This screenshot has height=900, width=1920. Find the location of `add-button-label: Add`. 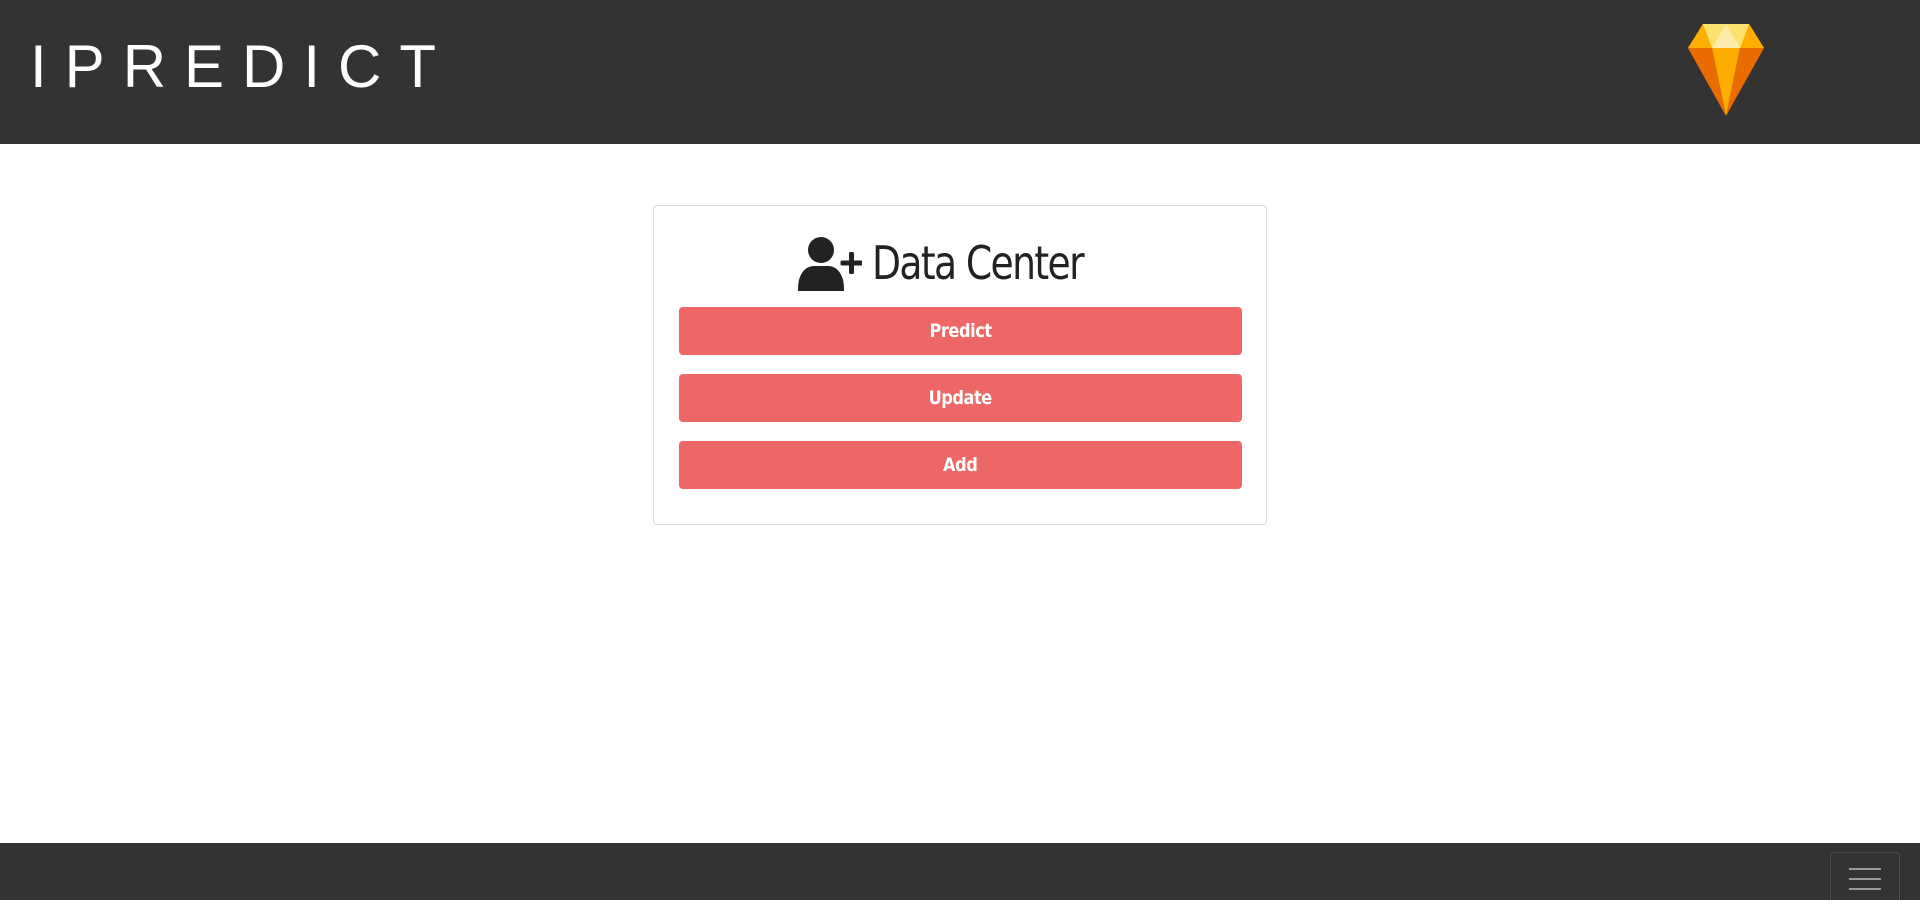

add-button-label: Add is located at coordinates (960, 465).